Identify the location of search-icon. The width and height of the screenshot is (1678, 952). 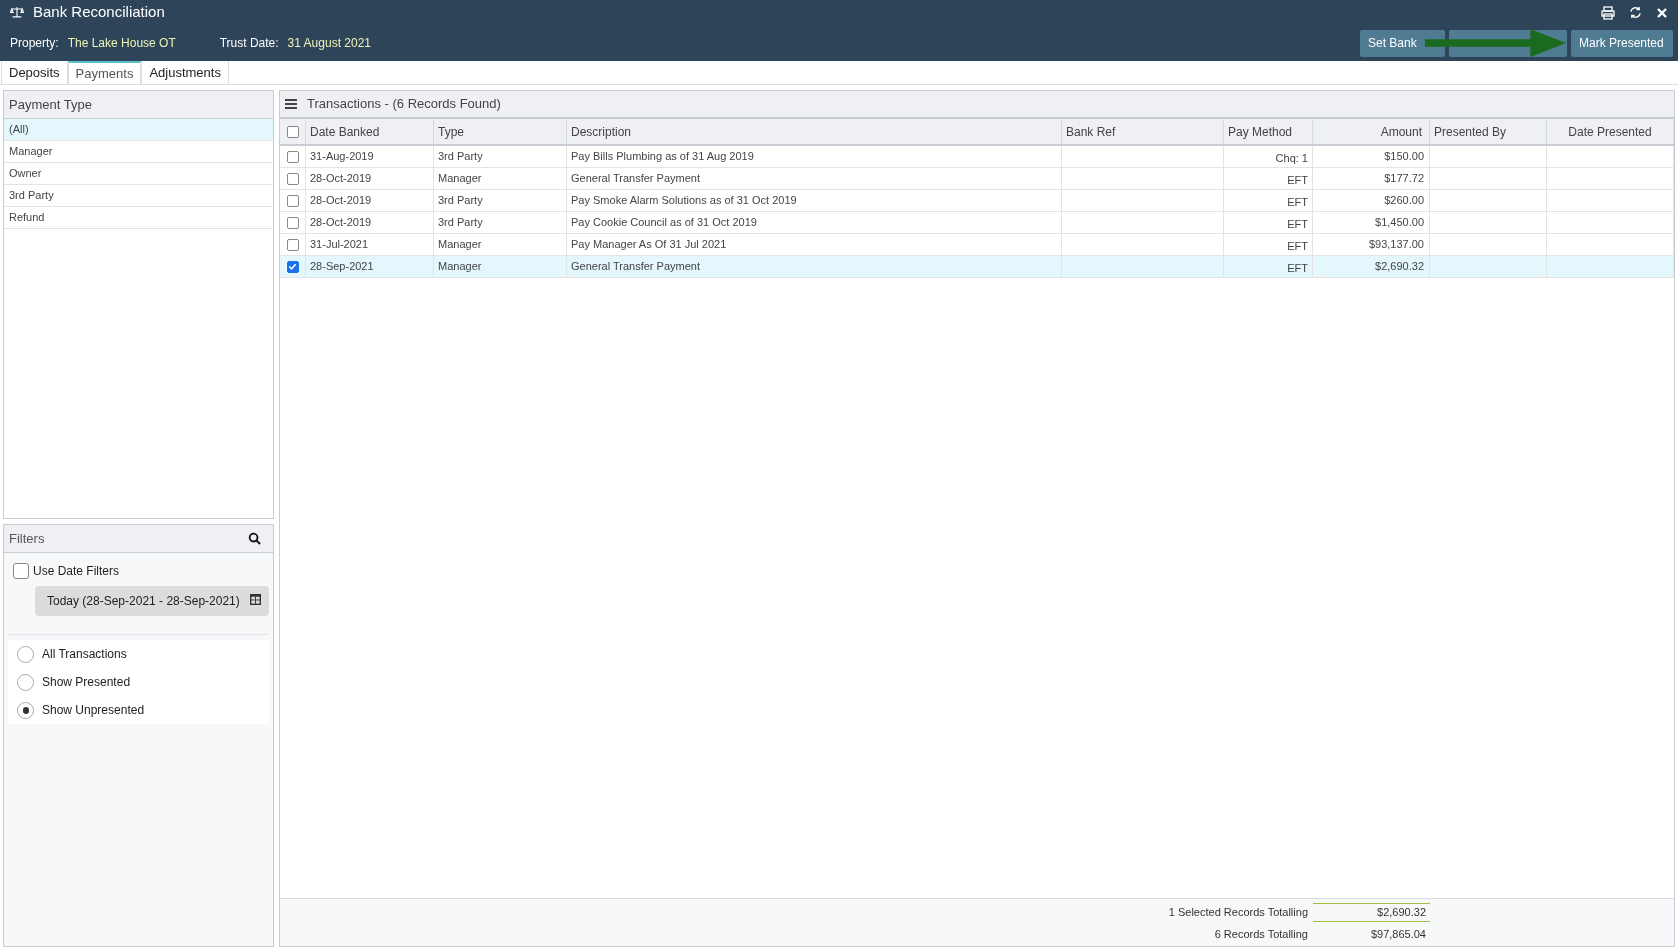
(254, 538).